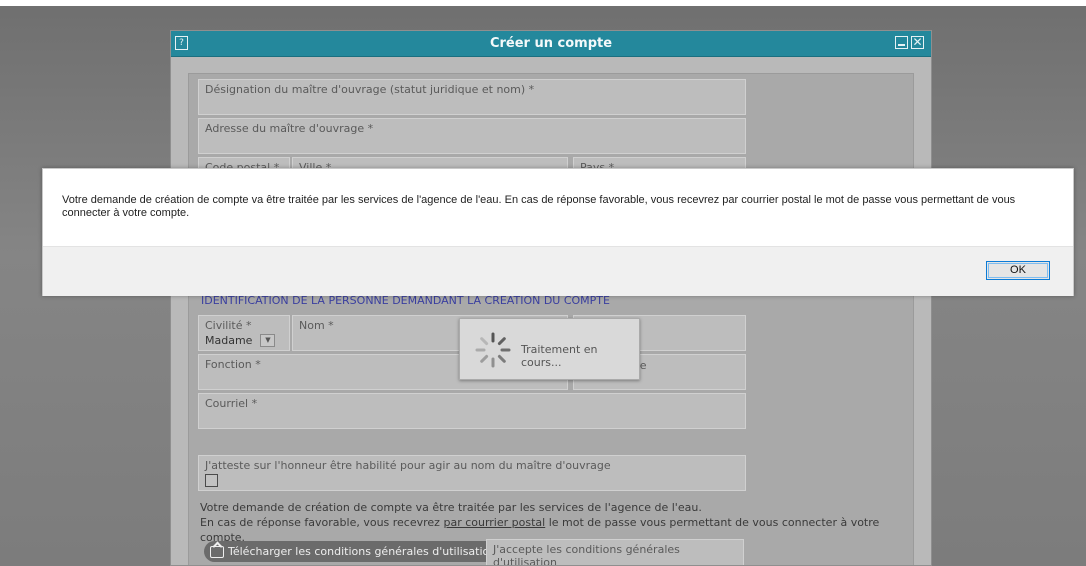 This screenshot has height=566, width=1086. What do you see at coordinates (901, 42) in the screenshot?
I see `minimize-icon` at bounding box center [901, 42].